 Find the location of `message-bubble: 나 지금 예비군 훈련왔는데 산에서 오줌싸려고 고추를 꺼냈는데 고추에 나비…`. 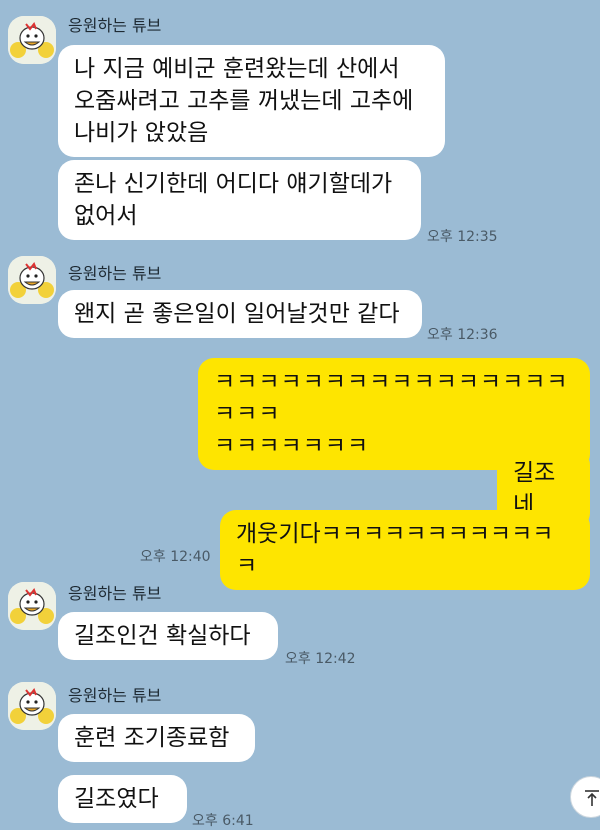

message-bubble: 나 지금 예비군 훈련왔는데 산에서 오줌싸려고 고추를 꺼냈는데 고추에 나비… is located at coordinates (251, 101).